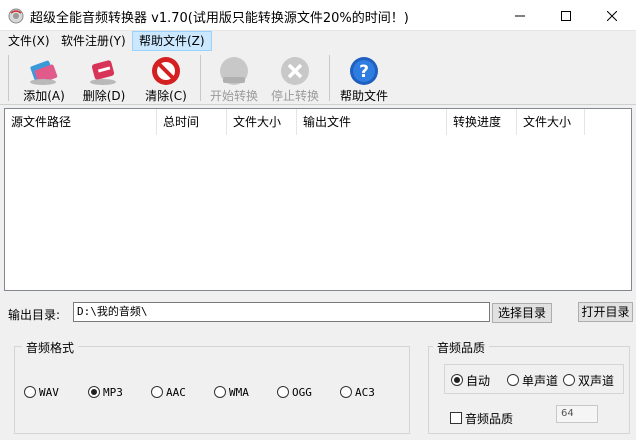 The width and height of the screenshot is (636, 440). What do you see at coordinates (551, 122) in the screenshot?
I see `column-output-size: 文件大小` at bounding box center [551, 122].